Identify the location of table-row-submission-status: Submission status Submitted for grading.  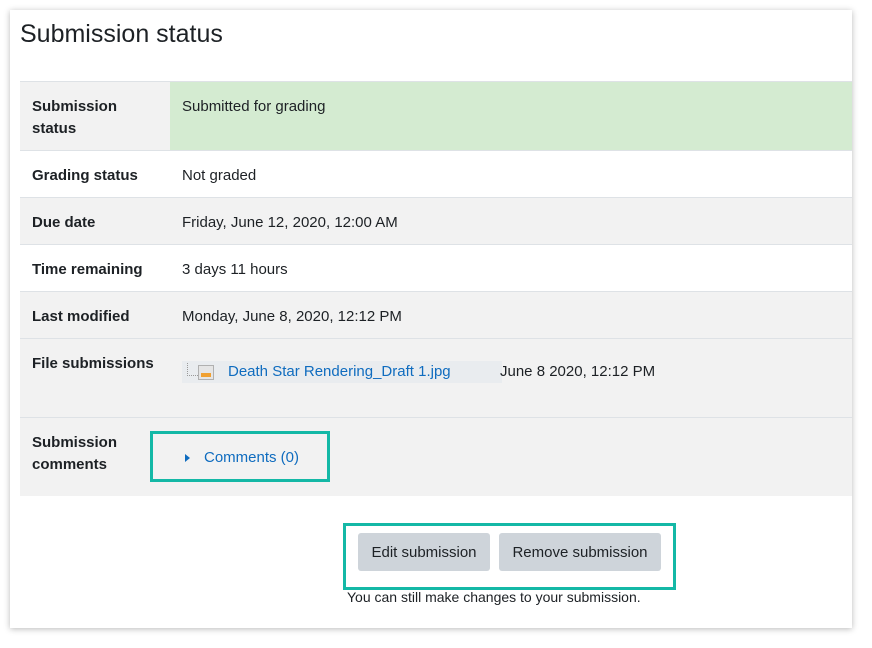
(436, 116).